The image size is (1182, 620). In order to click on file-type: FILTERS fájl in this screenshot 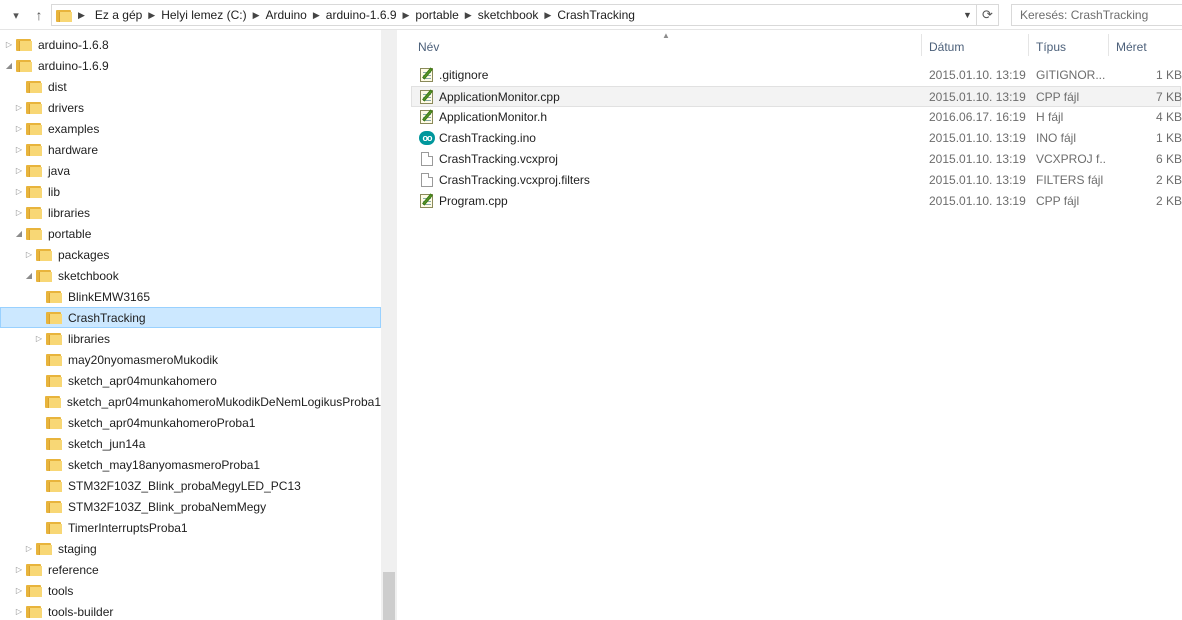, I will do `click(1070, 180)`.